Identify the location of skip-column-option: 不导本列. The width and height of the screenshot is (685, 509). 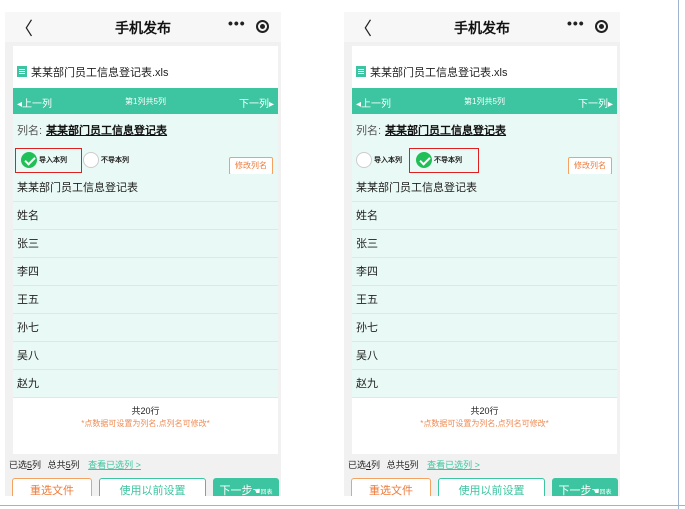
(106, 160).